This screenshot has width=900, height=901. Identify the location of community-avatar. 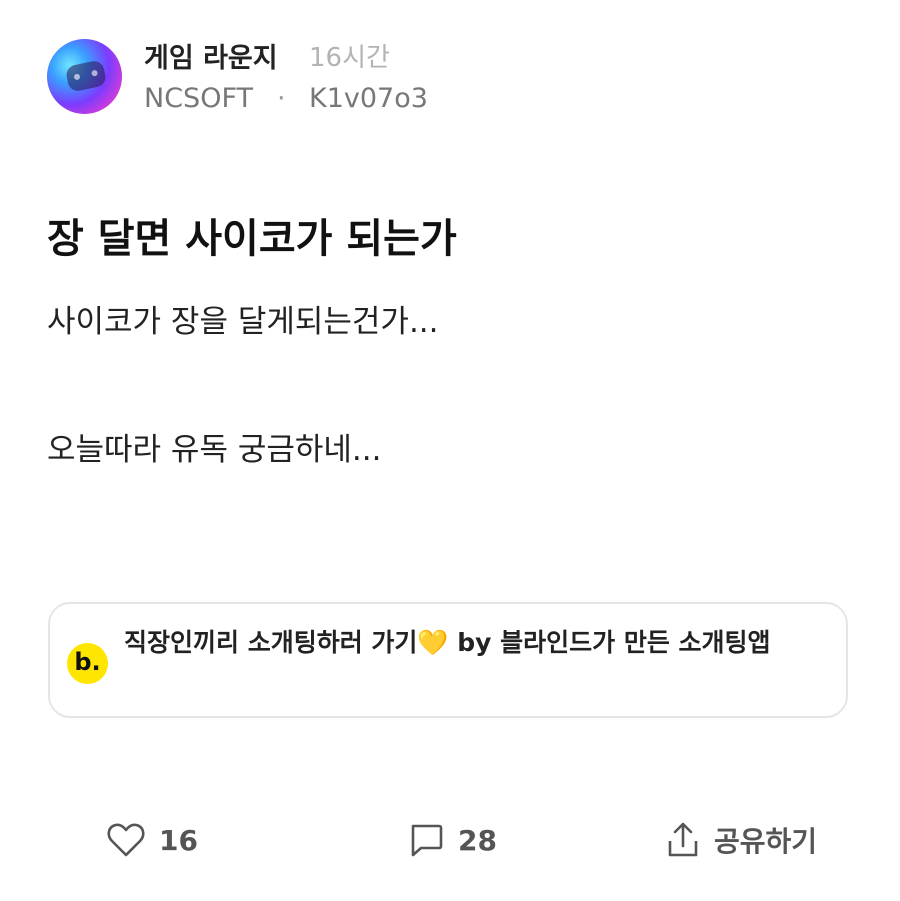
(84, 76).